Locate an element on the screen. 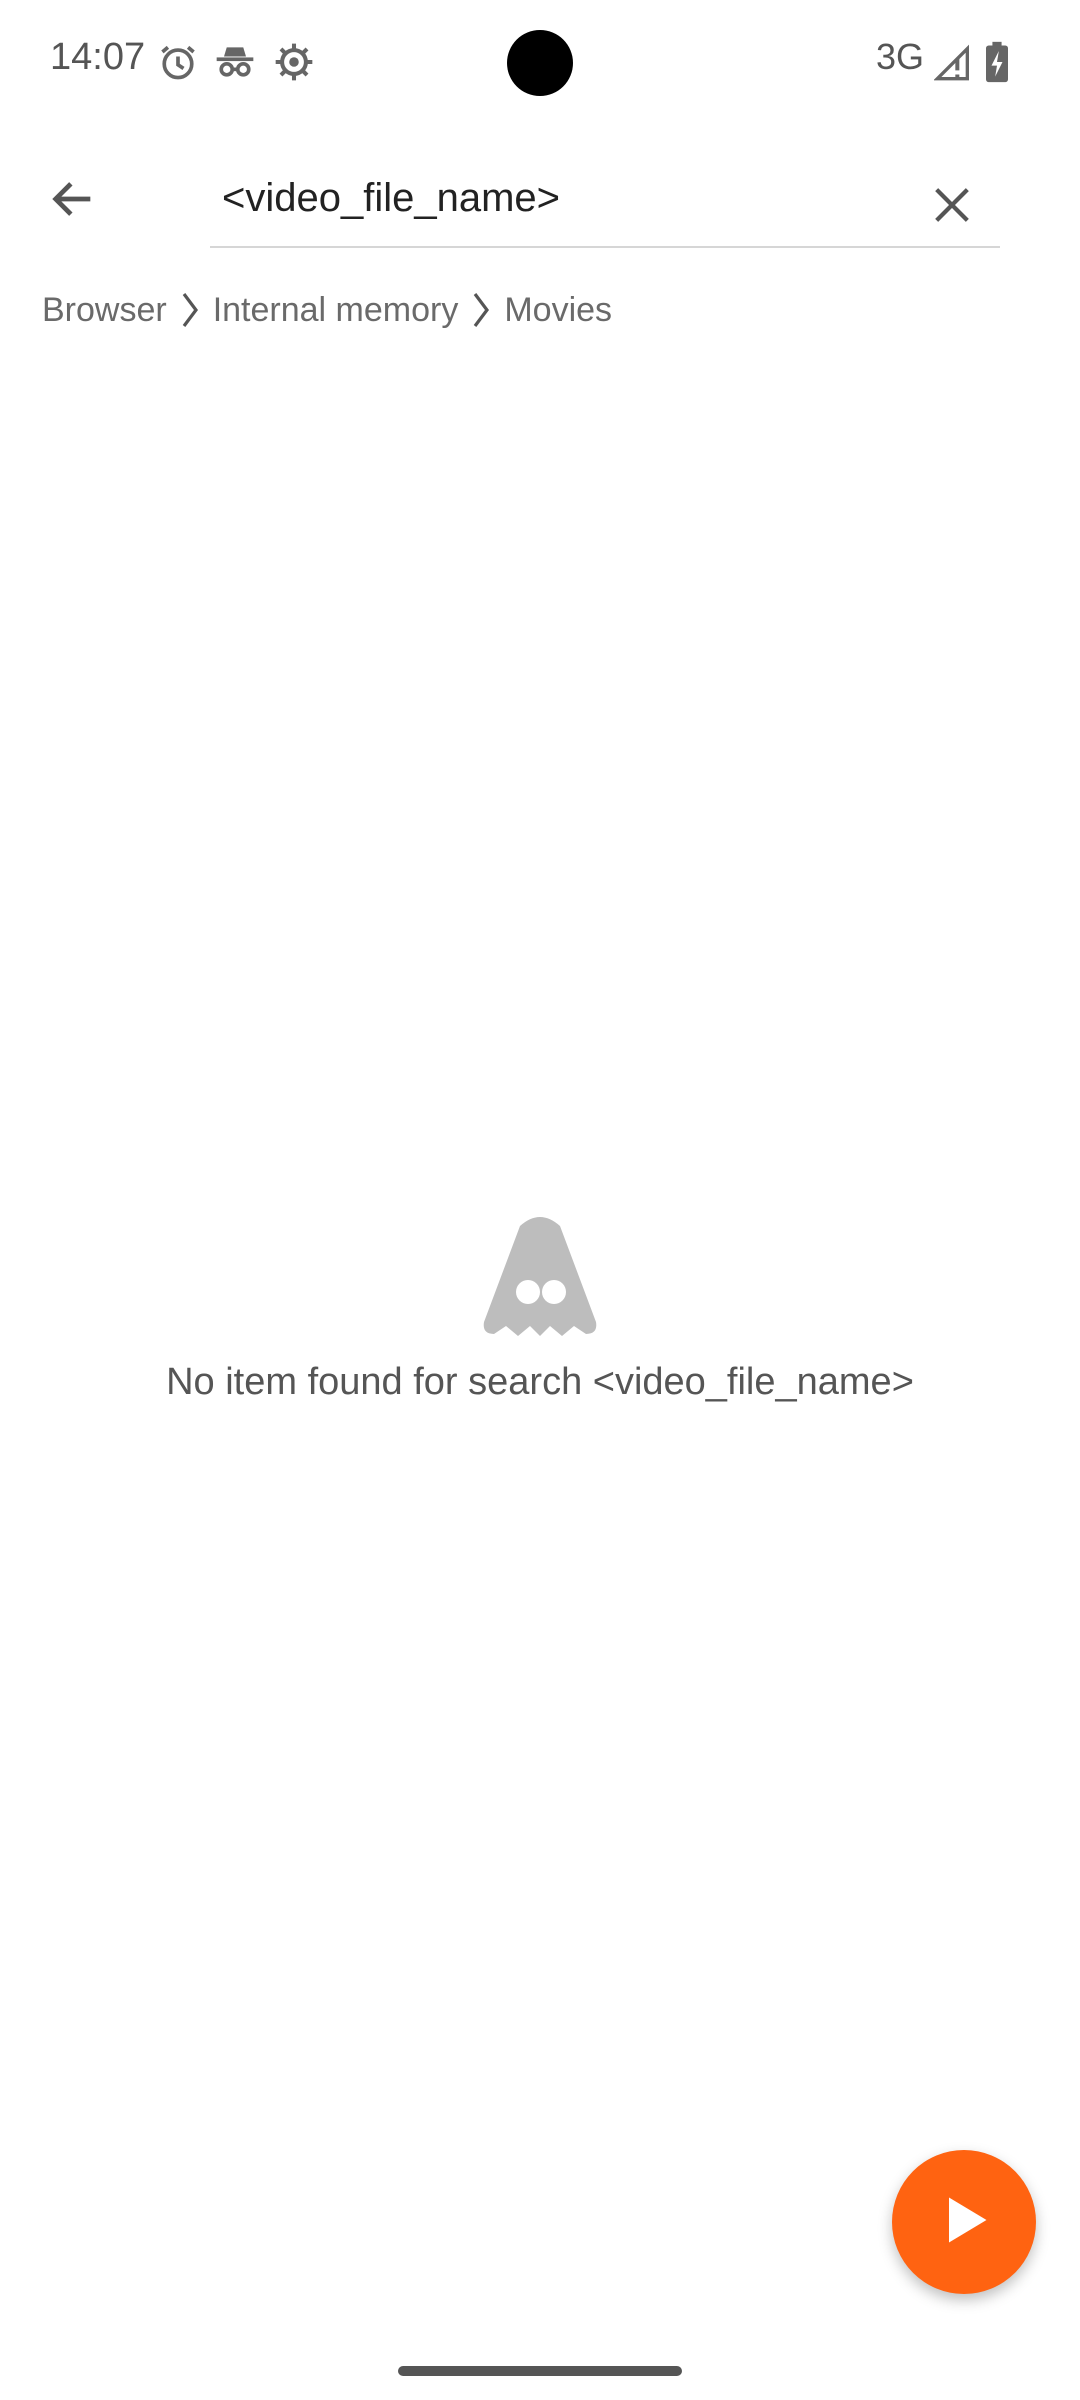  breadcrumb-internal-memory: Internal memory is located at coordinates (336, 310).